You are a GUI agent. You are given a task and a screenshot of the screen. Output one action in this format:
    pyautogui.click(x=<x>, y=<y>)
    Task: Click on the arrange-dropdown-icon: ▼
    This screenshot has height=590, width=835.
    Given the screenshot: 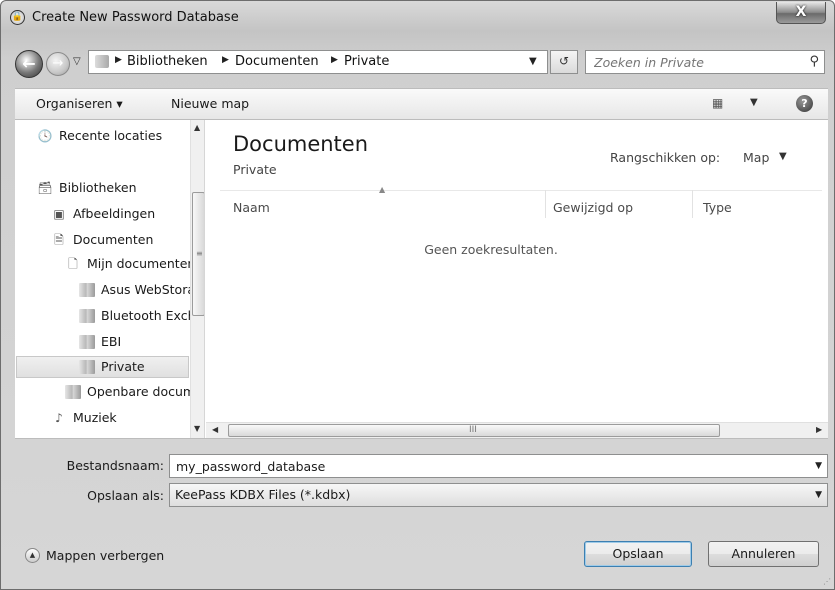 What is the action you would take?
    pyautogui.click(x=783, y=156)
    